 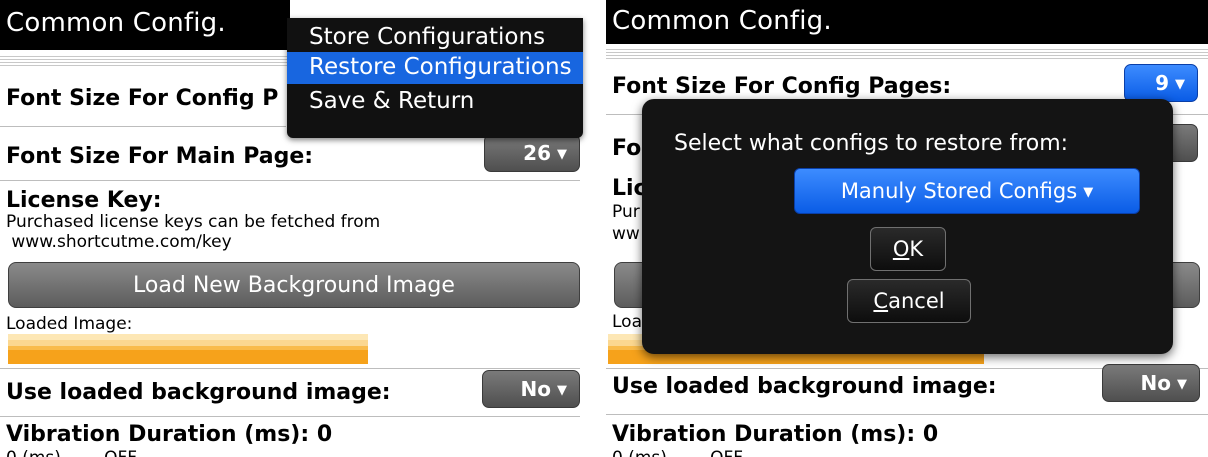 I want to click on font-config-label: Font Size For Config Pages:, so click(x=782, y=86).